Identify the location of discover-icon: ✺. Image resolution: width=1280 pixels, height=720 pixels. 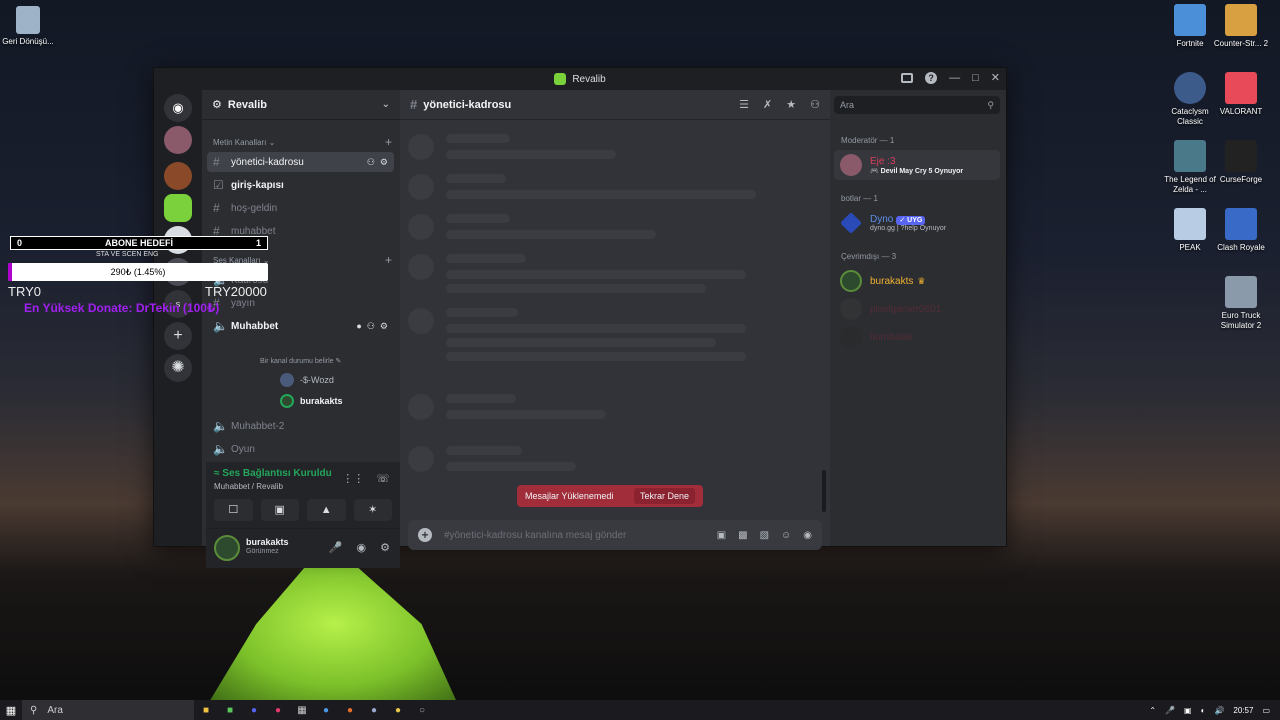
(178, 368).